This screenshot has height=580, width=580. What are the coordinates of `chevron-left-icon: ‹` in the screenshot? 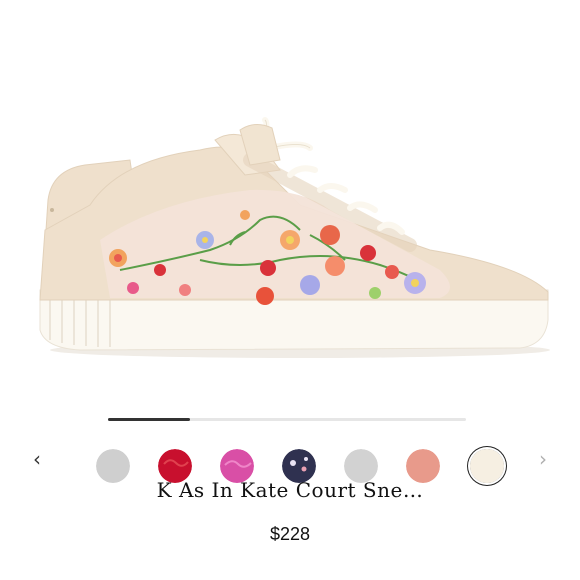 It's located at (37, 459).